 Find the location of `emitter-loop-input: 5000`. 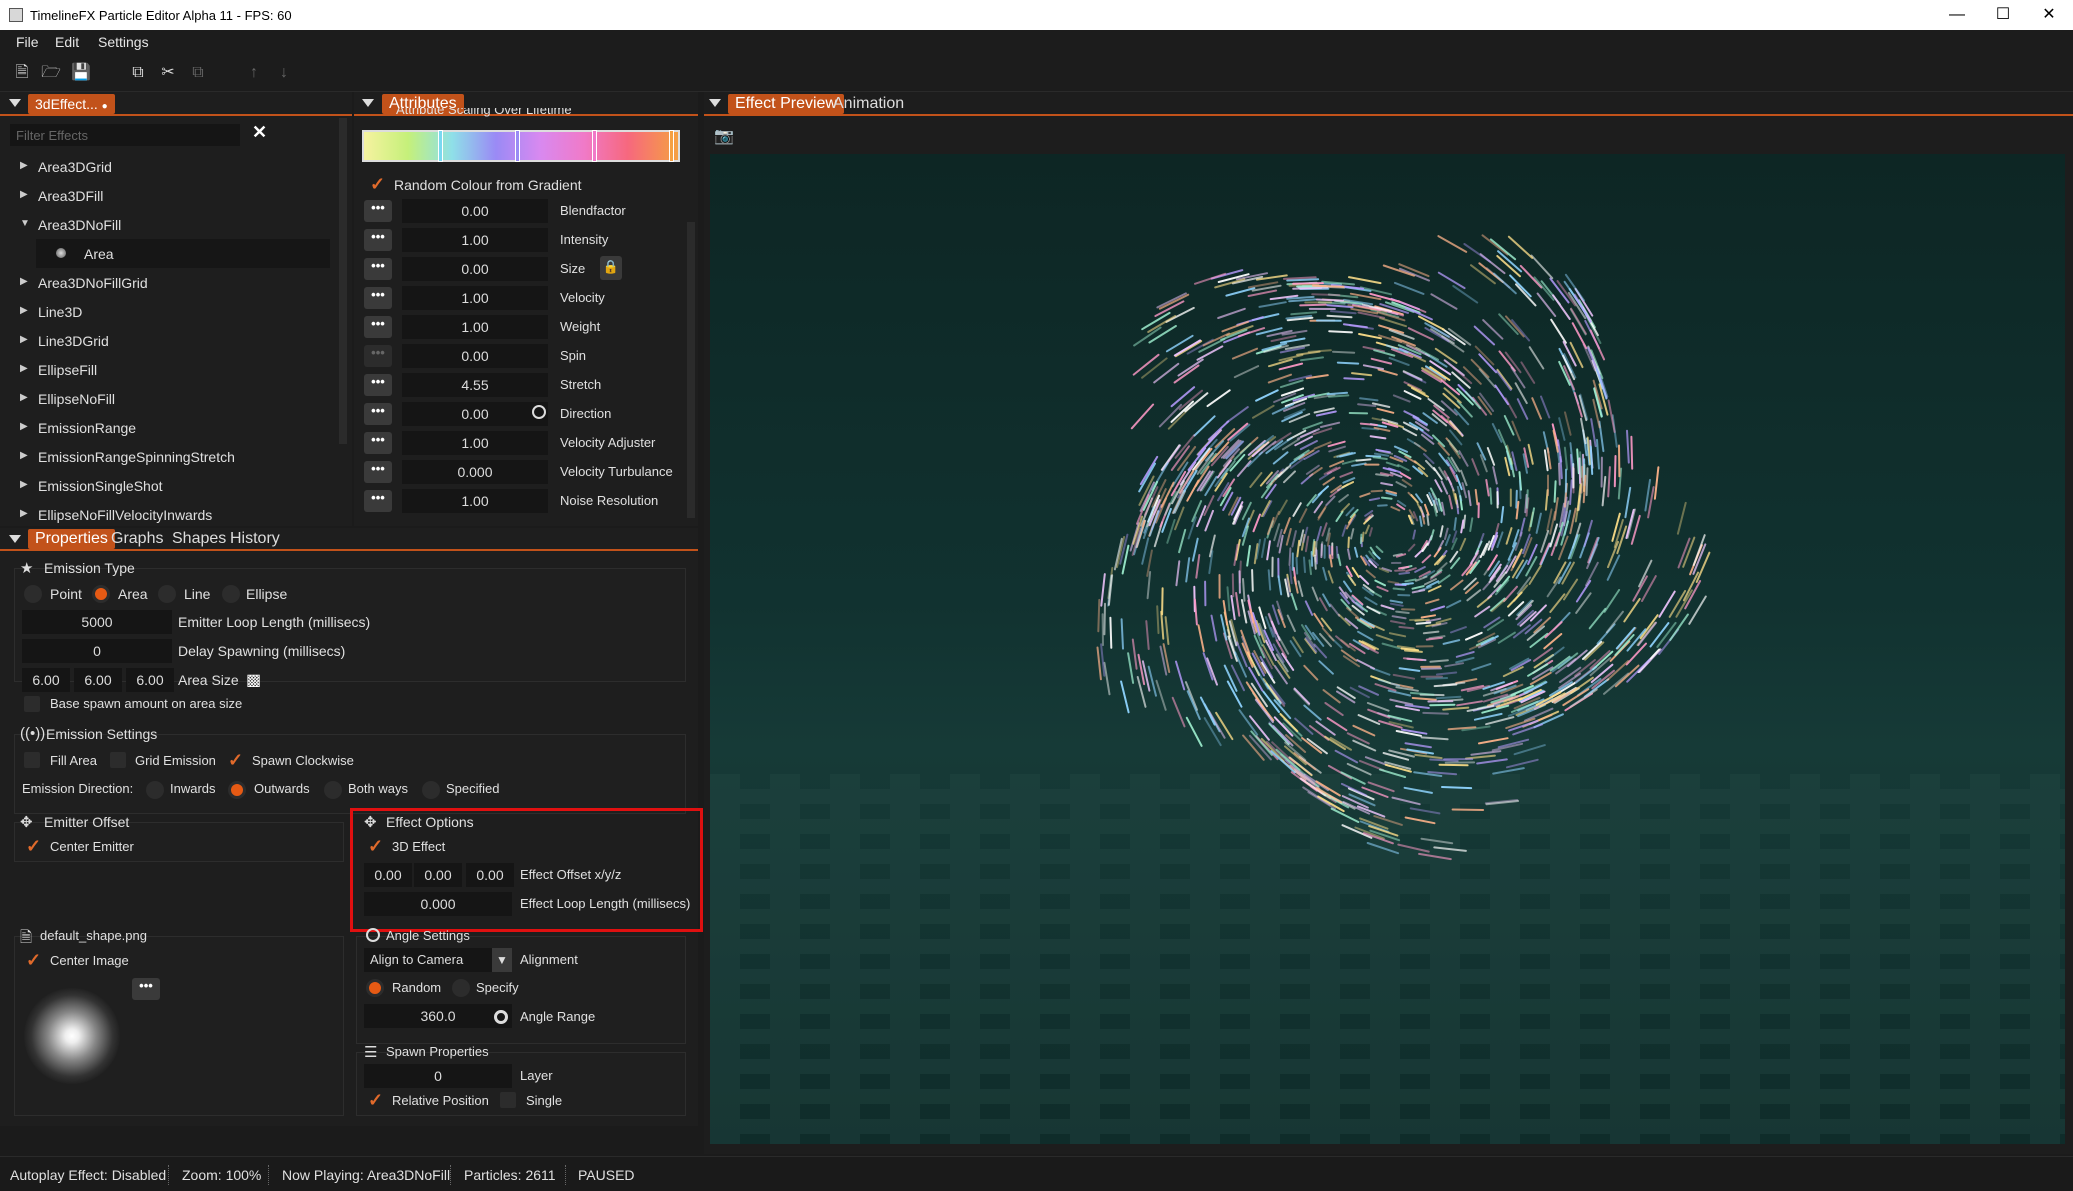

emitter-loop-input: 5000 is located at coordinates (97, 622).